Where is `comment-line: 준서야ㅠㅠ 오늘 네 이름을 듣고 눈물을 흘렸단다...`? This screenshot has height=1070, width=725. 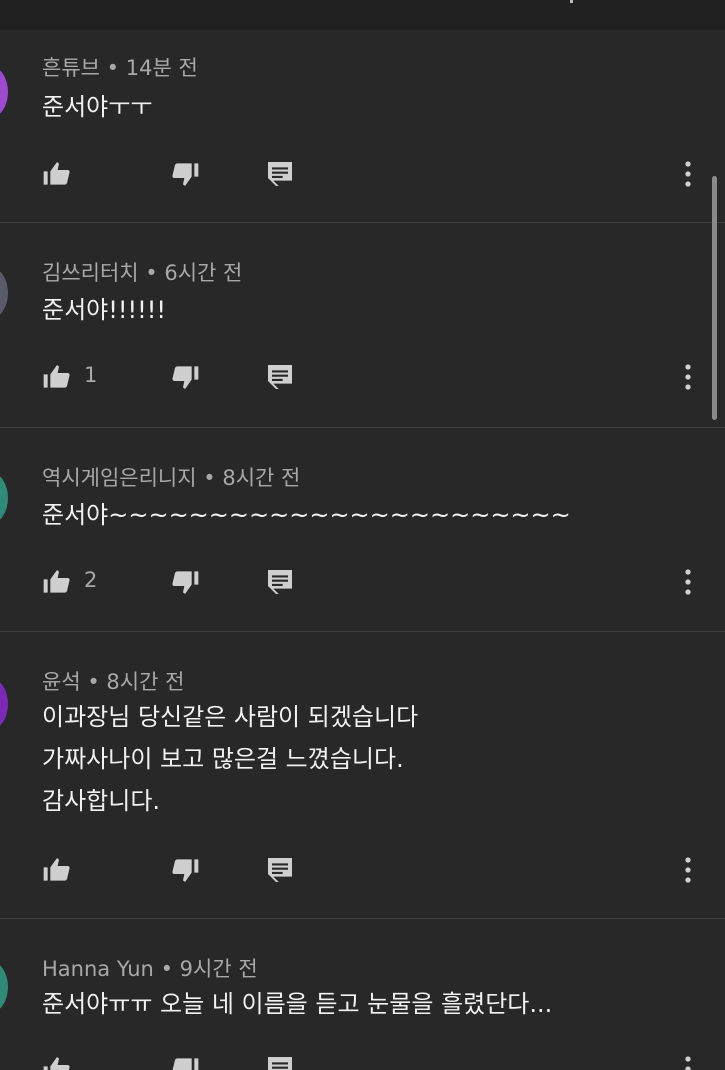
comment-line: 준서야ㅠㅠ 오늘 네 이름을 듣고 눈물을 흘렸단다... is located at coordinates (297, 1004).